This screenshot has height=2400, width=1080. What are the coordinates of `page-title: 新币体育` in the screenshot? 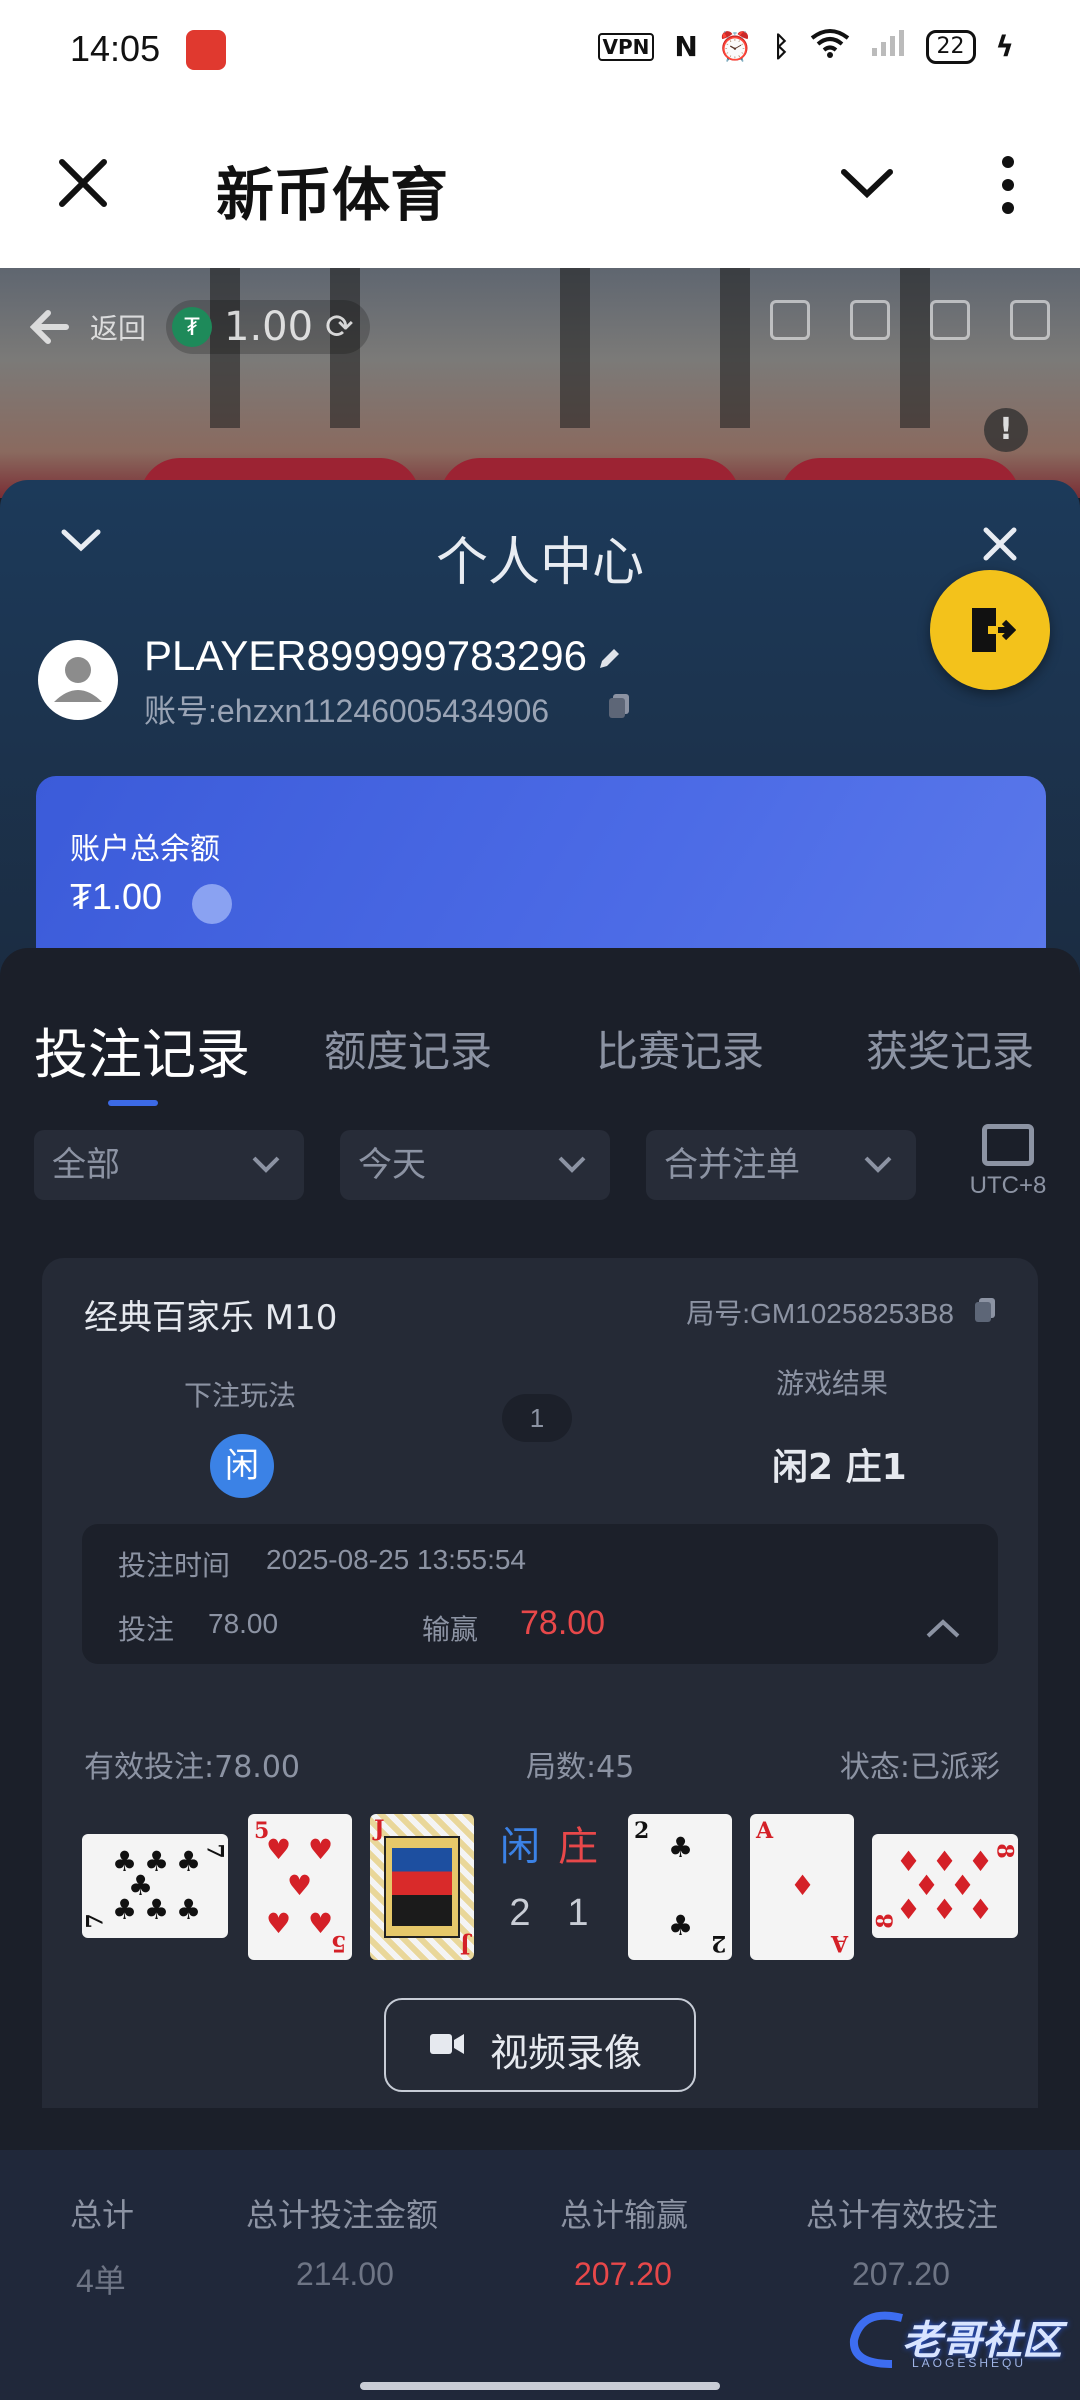 It's located at (332, 195).